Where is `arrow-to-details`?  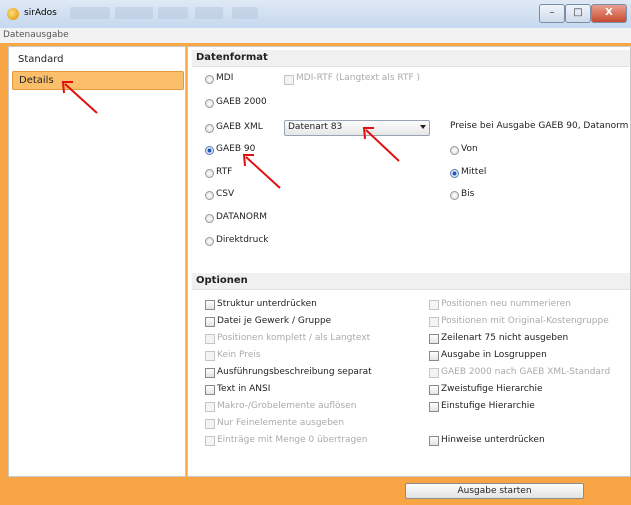
arrow-to-details is located at coordinates (81, 98).